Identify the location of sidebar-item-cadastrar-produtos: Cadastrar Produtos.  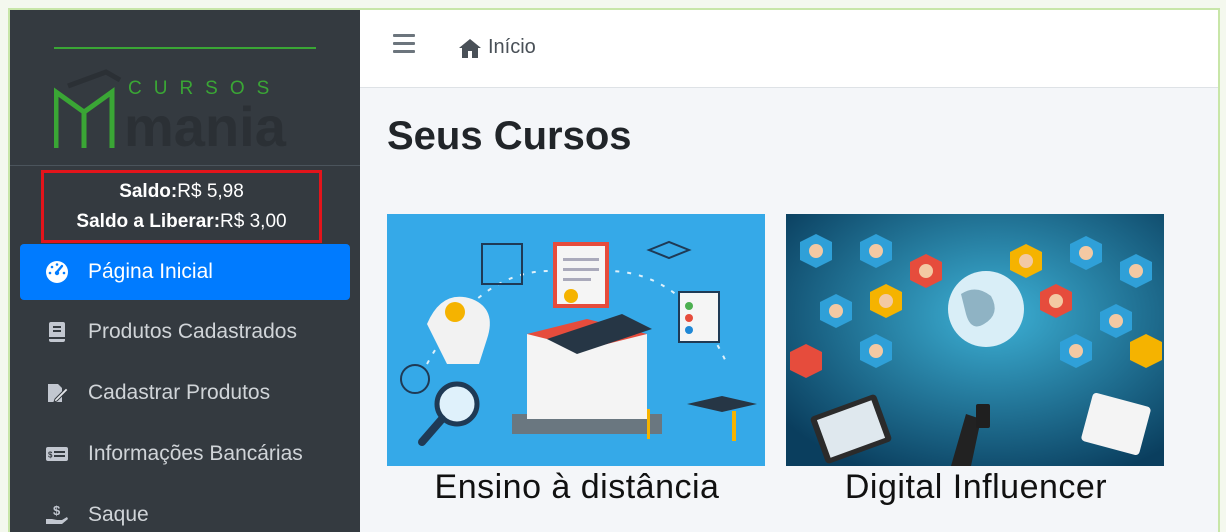
(185, 393).